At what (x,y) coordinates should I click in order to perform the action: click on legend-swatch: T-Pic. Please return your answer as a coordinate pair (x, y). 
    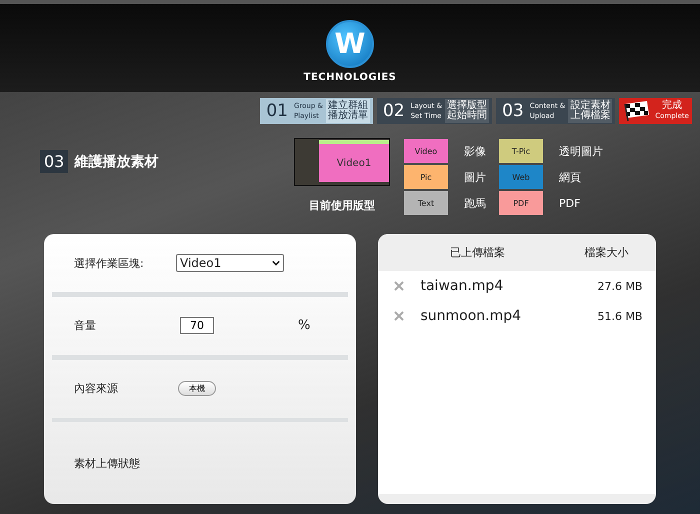
    Looking at the image, I should click on (521, 151).